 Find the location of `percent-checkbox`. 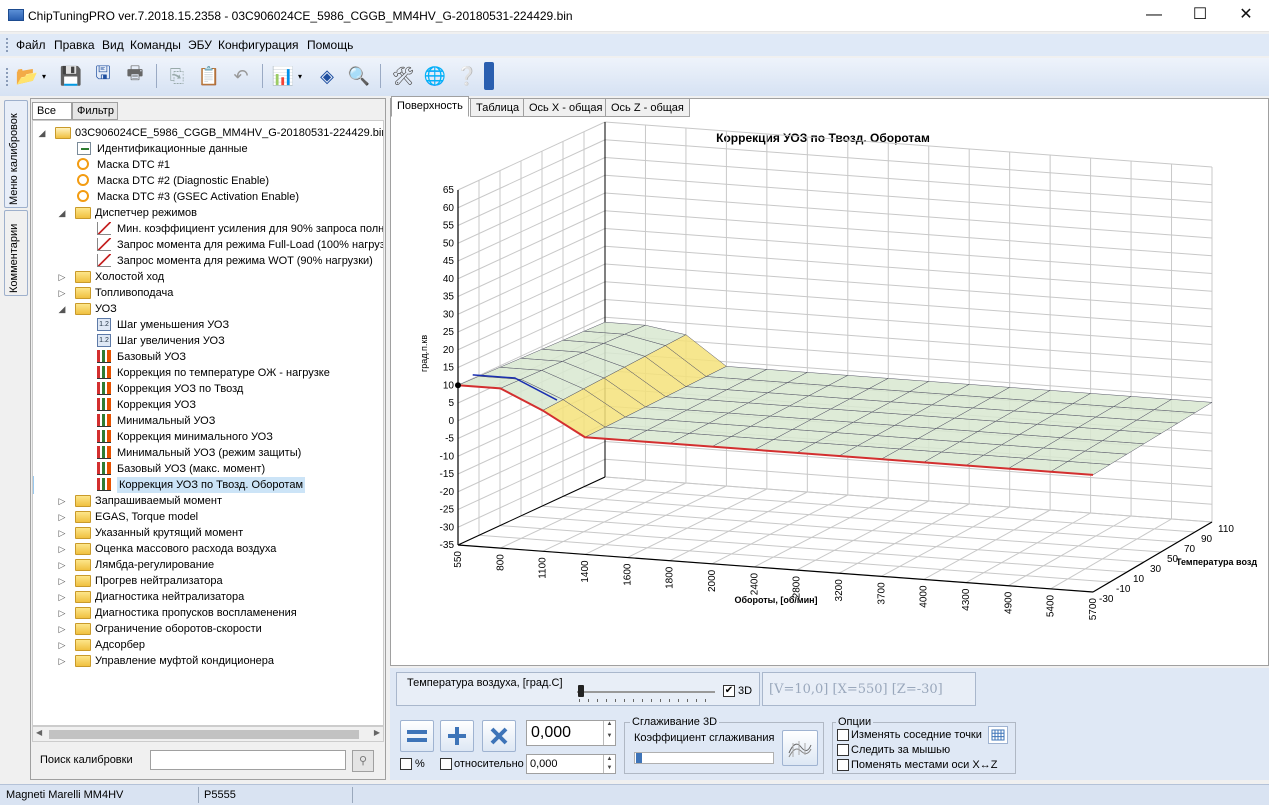

percent-checkbox is located at coordinates (406, 764).